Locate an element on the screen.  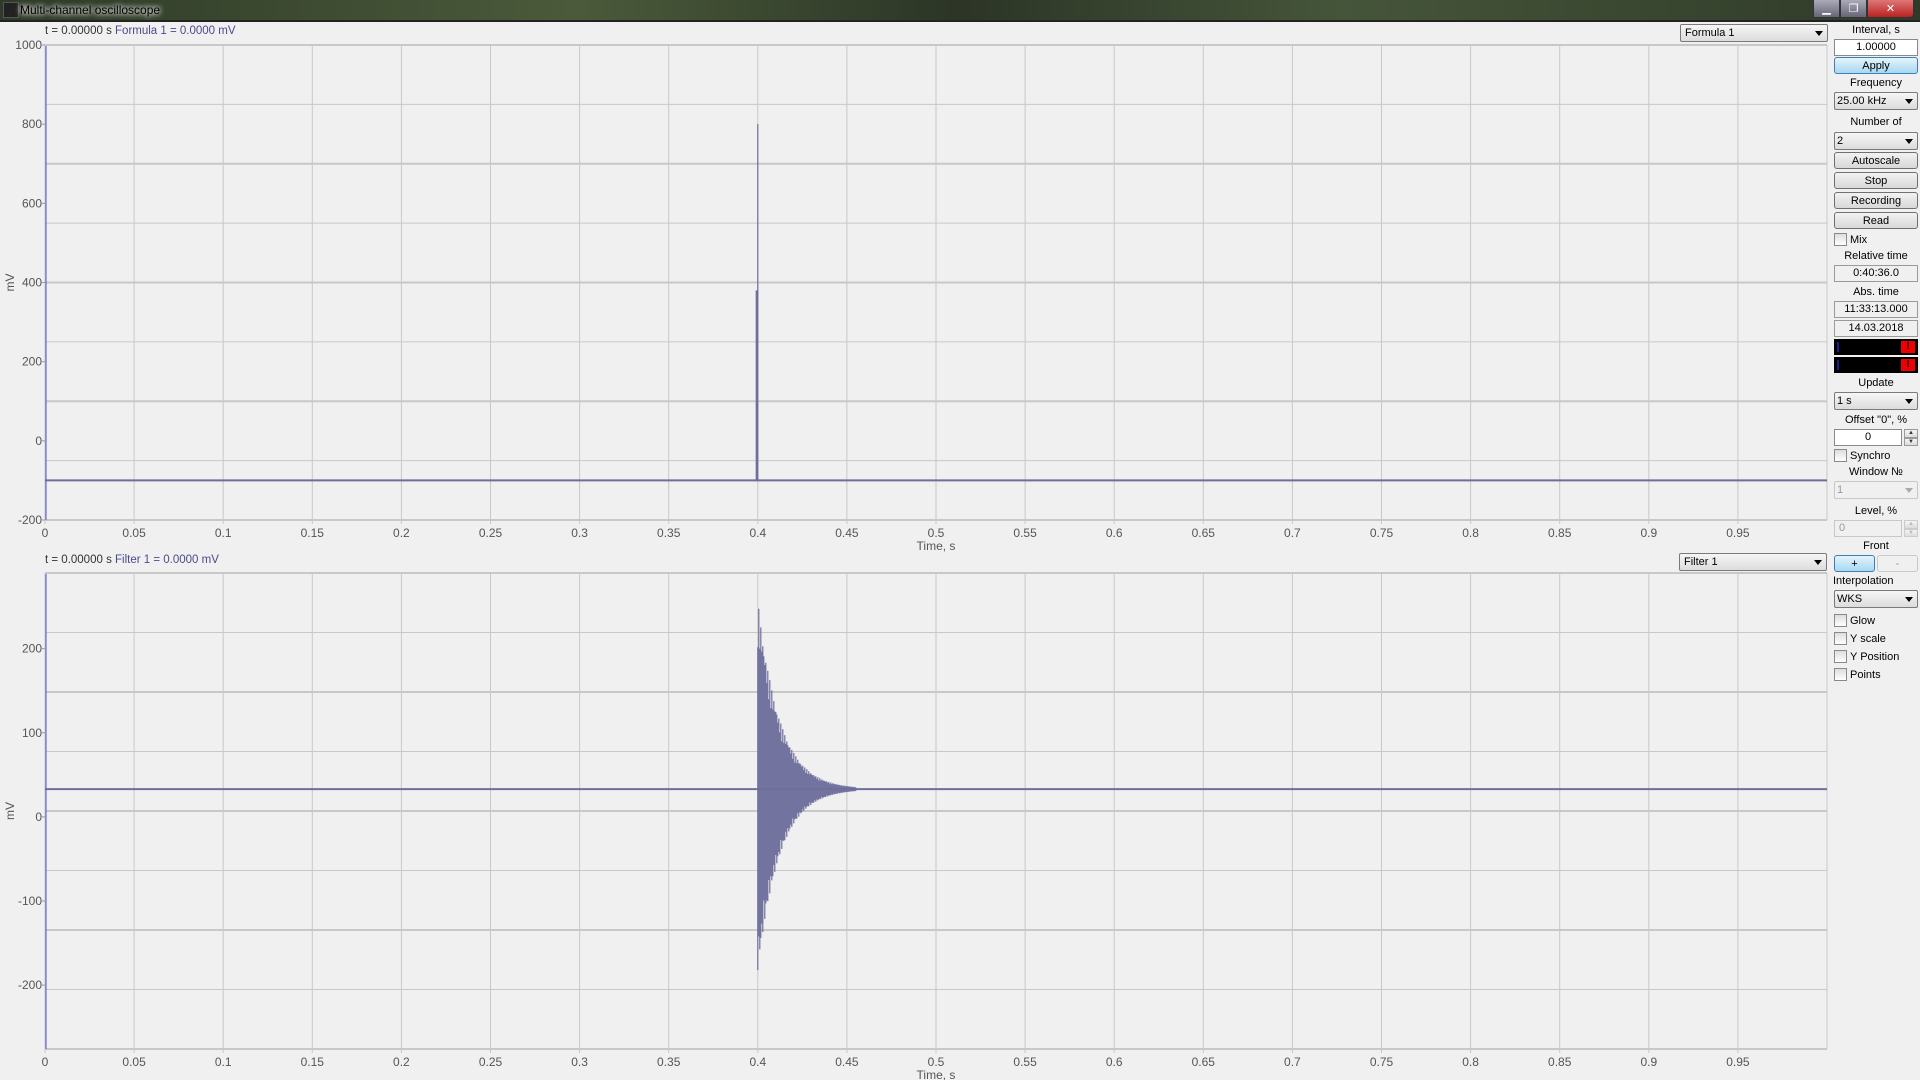
synchro-label: Synchro is located at coordinates (1870, 455).